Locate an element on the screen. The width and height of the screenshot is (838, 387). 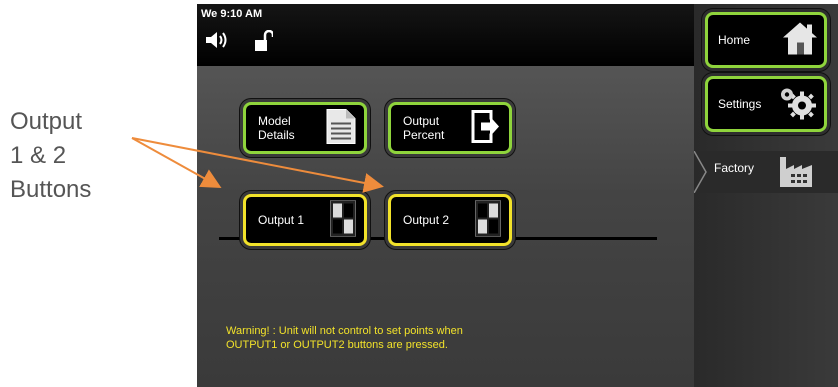
unlocked-padlock-icon is located at coordinates (265, 43).